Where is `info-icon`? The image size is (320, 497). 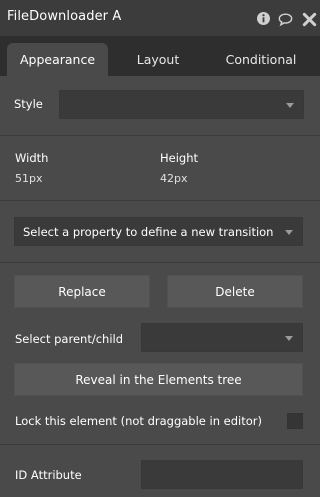
info-icon is located at coordinates (263, 18).